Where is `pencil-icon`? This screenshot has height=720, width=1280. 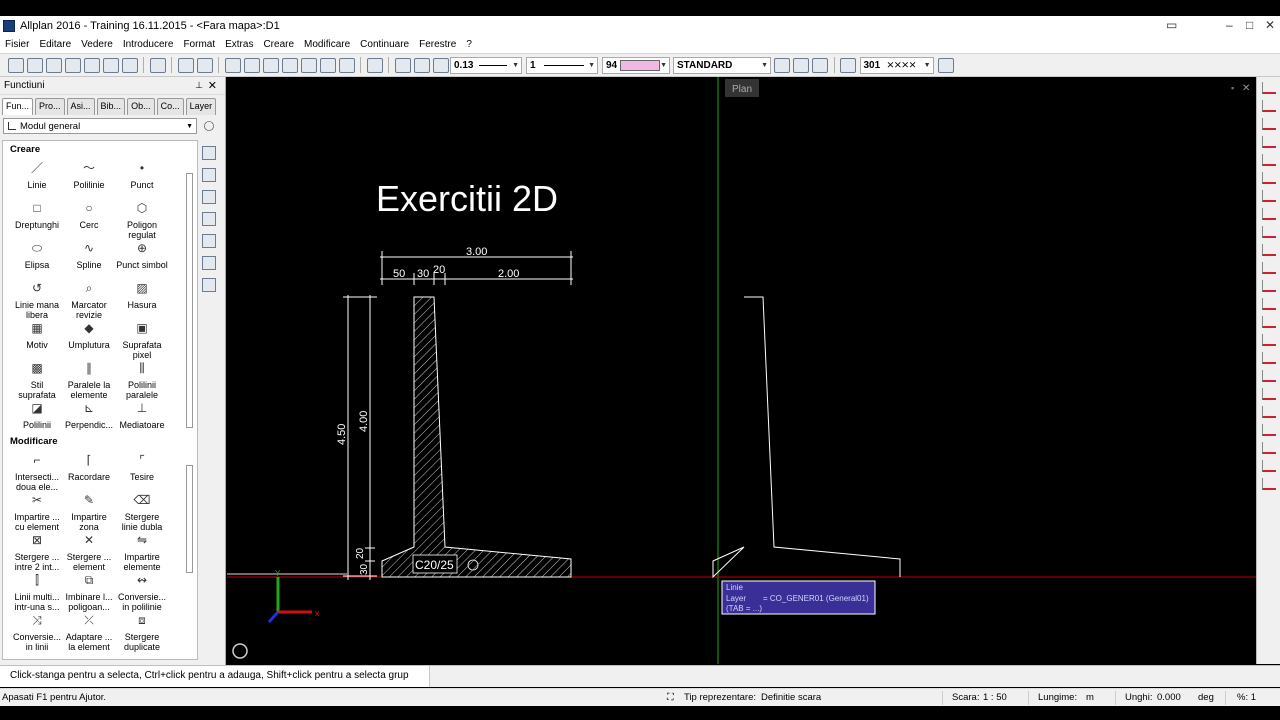
pencil-icon is located at coordinates (421, 65).